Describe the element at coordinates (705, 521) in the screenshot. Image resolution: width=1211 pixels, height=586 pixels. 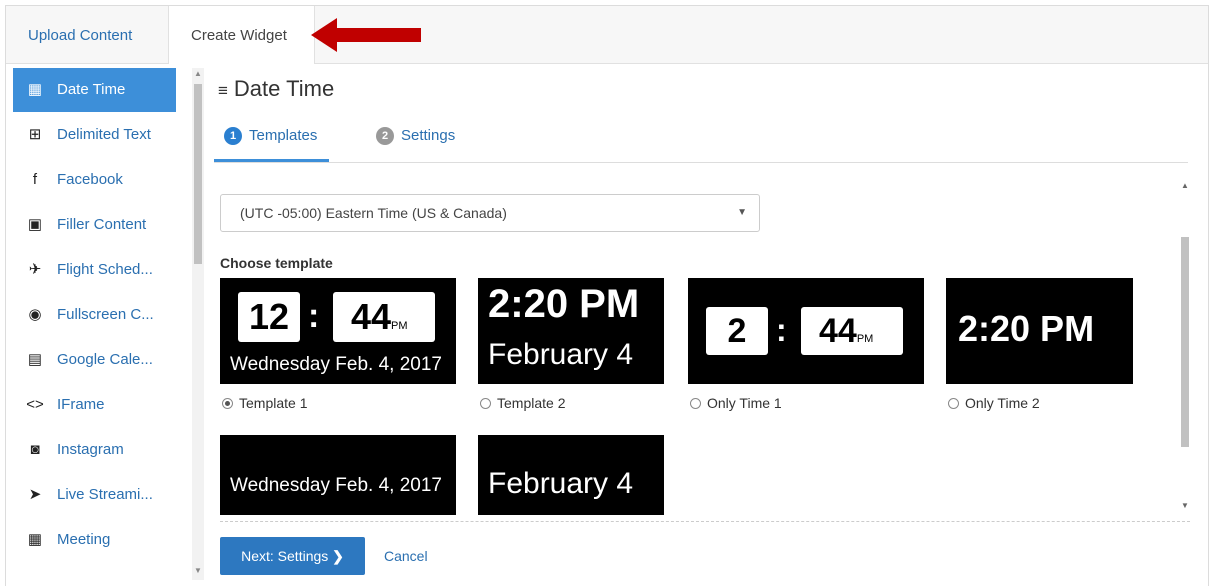
I see `divider` at that location.